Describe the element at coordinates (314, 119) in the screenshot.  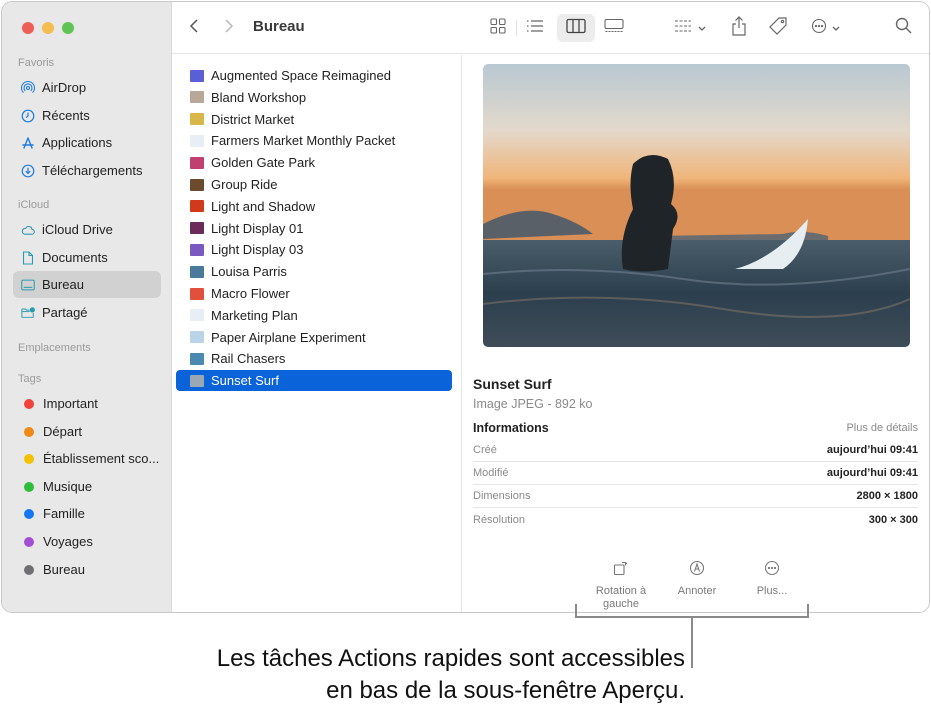
I see `file-row: District Market` at that location.